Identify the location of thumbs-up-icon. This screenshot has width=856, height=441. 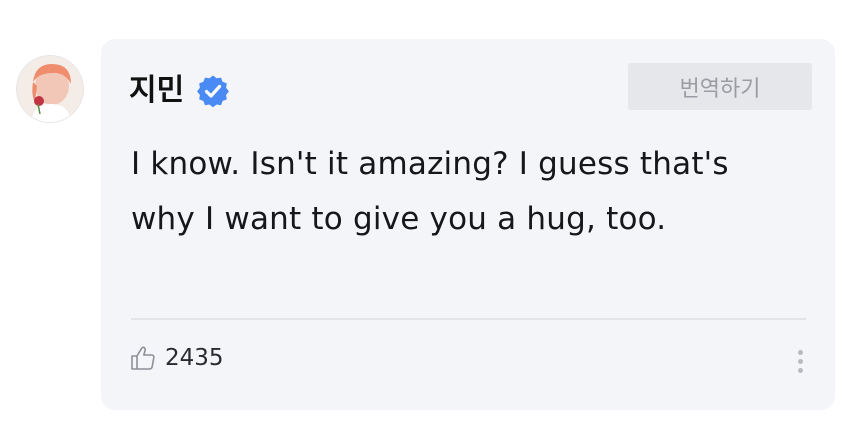
(143, 358).